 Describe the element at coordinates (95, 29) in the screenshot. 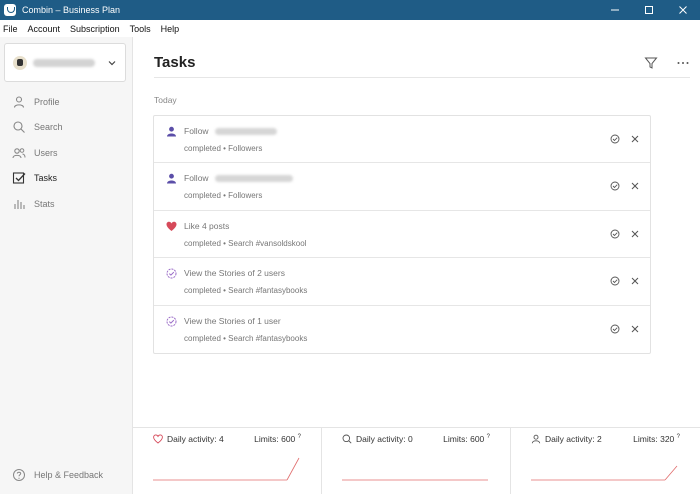

I see `menu-subscription: Subscription` at that location.